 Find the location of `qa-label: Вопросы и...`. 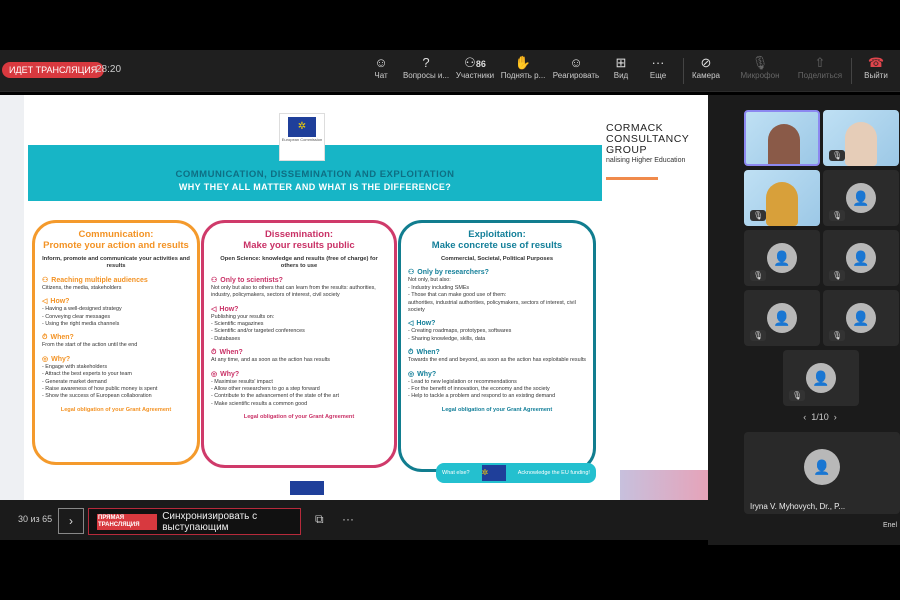

qa-label: Вопросы и... is located at coordinates (426, 75).